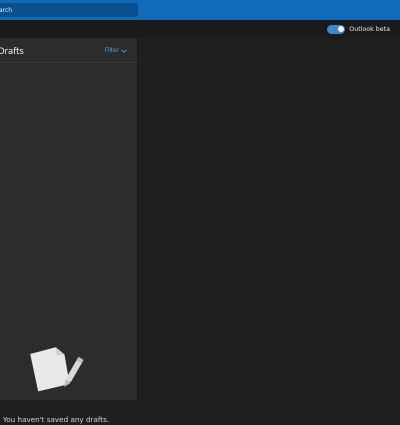  I want to click on search-box: arch, so click(69, 10).